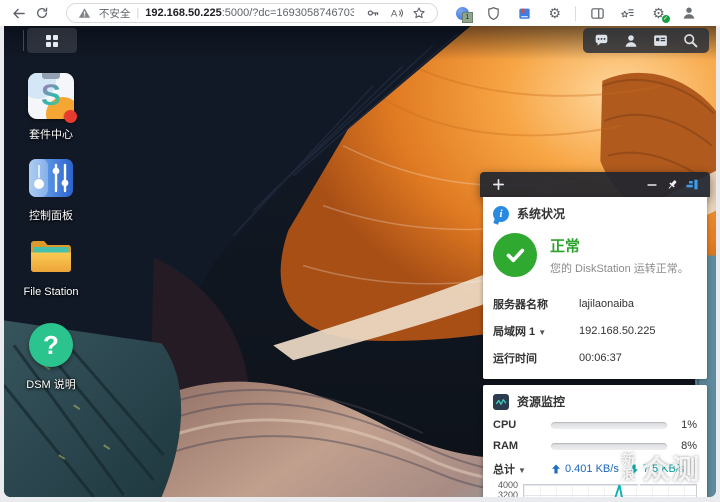 The image size is (720, 502). What do you see at coordinates (690, 41) in the screenshot?
I see `search-icon` at bounding box center [690, 41].